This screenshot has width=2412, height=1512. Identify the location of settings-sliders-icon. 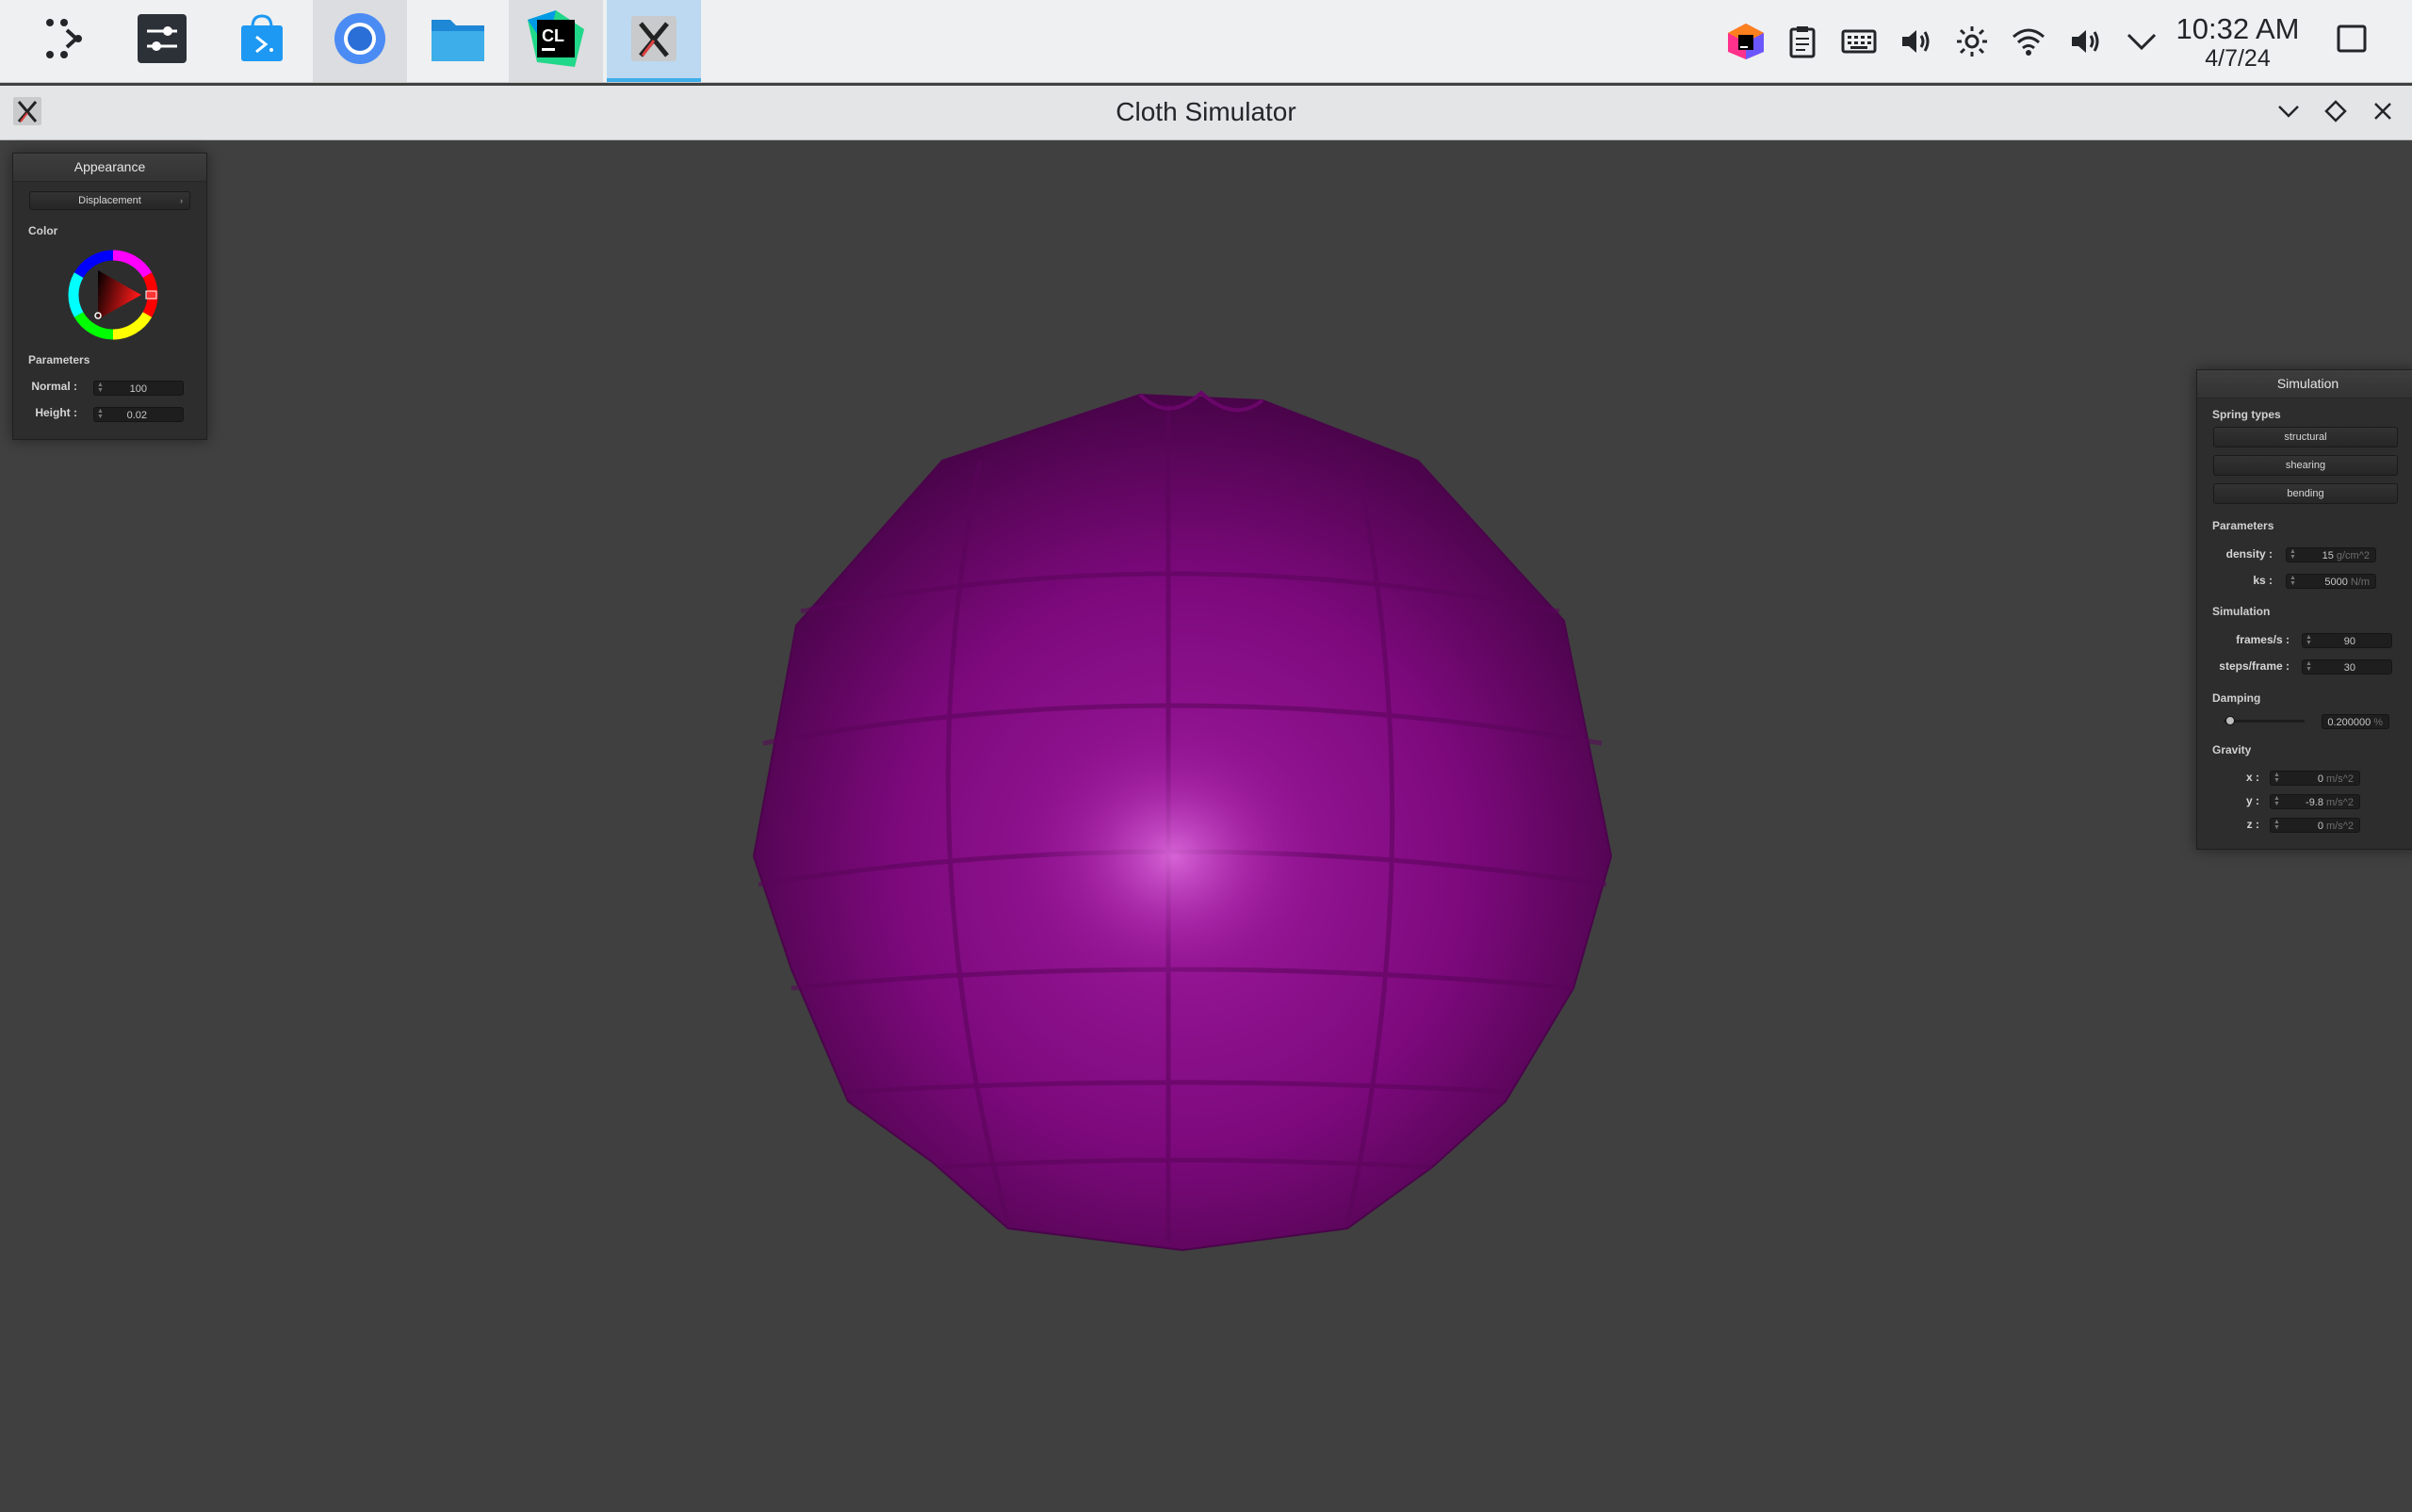
(162, 41).